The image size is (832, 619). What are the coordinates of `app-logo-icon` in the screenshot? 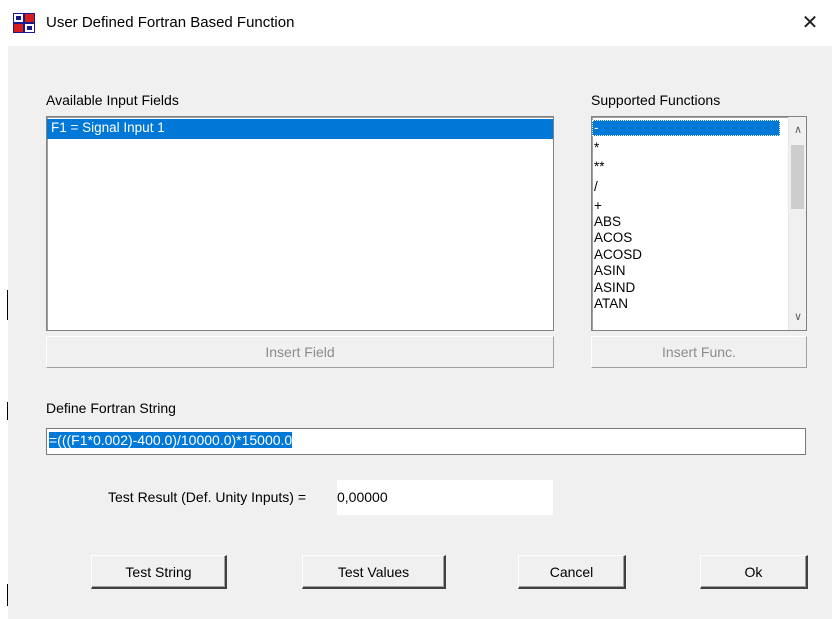 It's located at (24, 23).